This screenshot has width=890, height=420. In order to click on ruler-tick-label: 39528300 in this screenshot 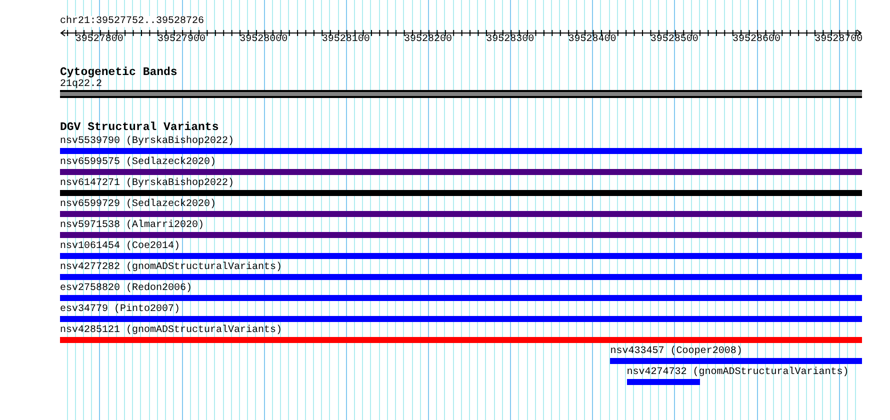, I will do `click(510, 39)`.